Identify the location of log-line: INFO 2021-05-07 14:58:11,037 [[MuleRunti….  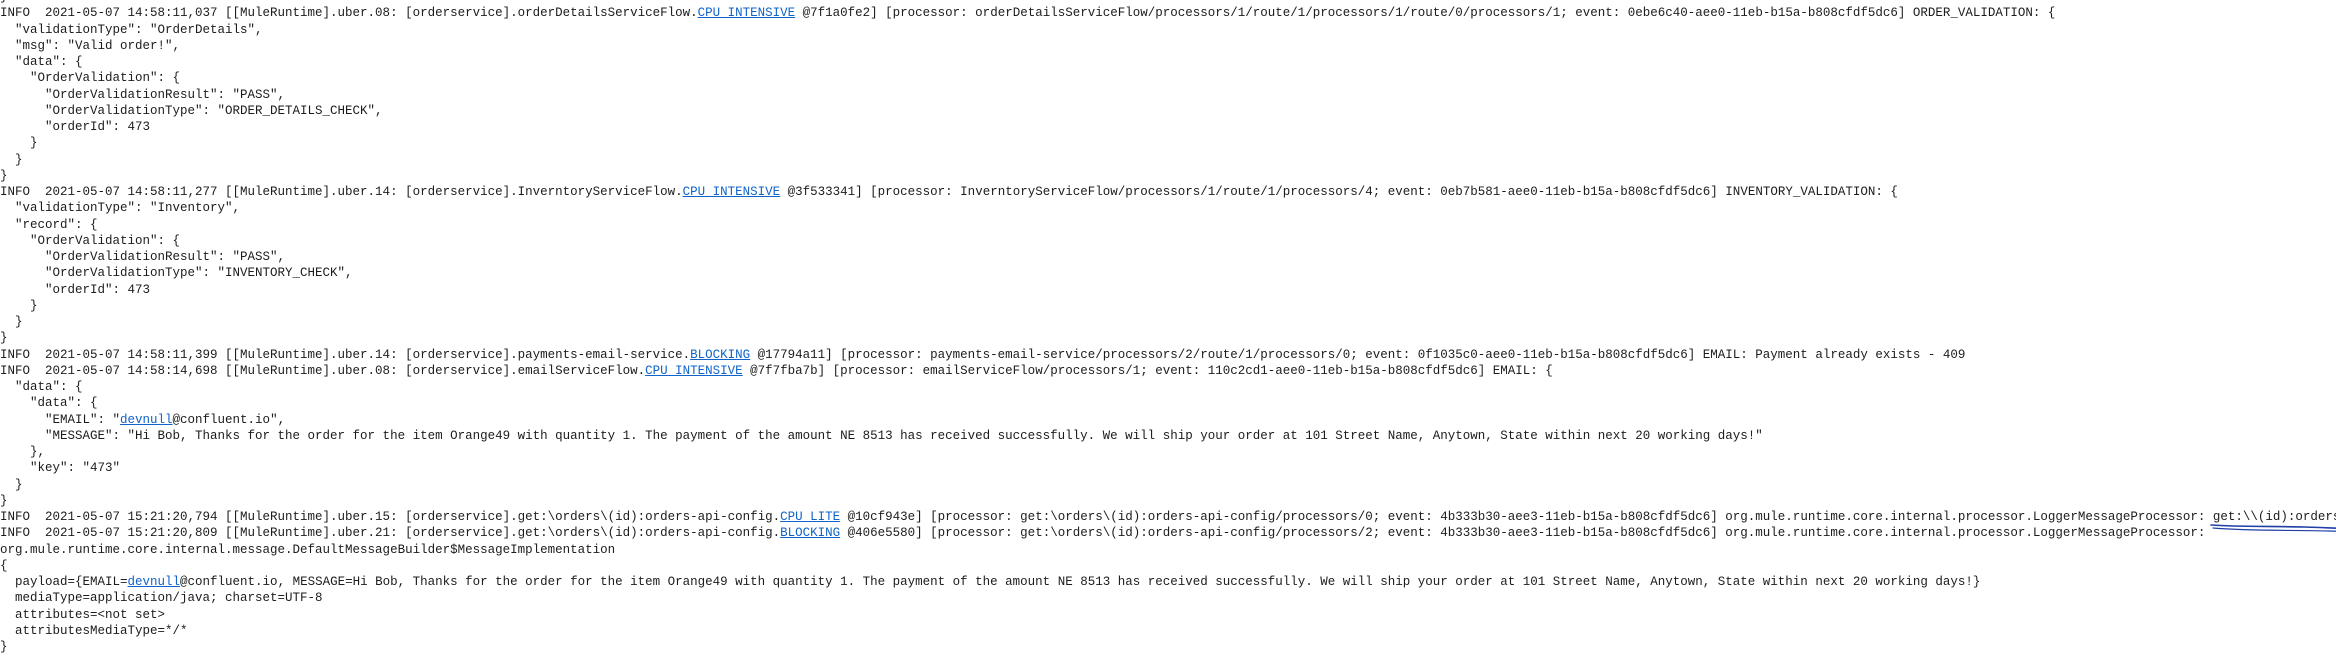
(1168, 13).